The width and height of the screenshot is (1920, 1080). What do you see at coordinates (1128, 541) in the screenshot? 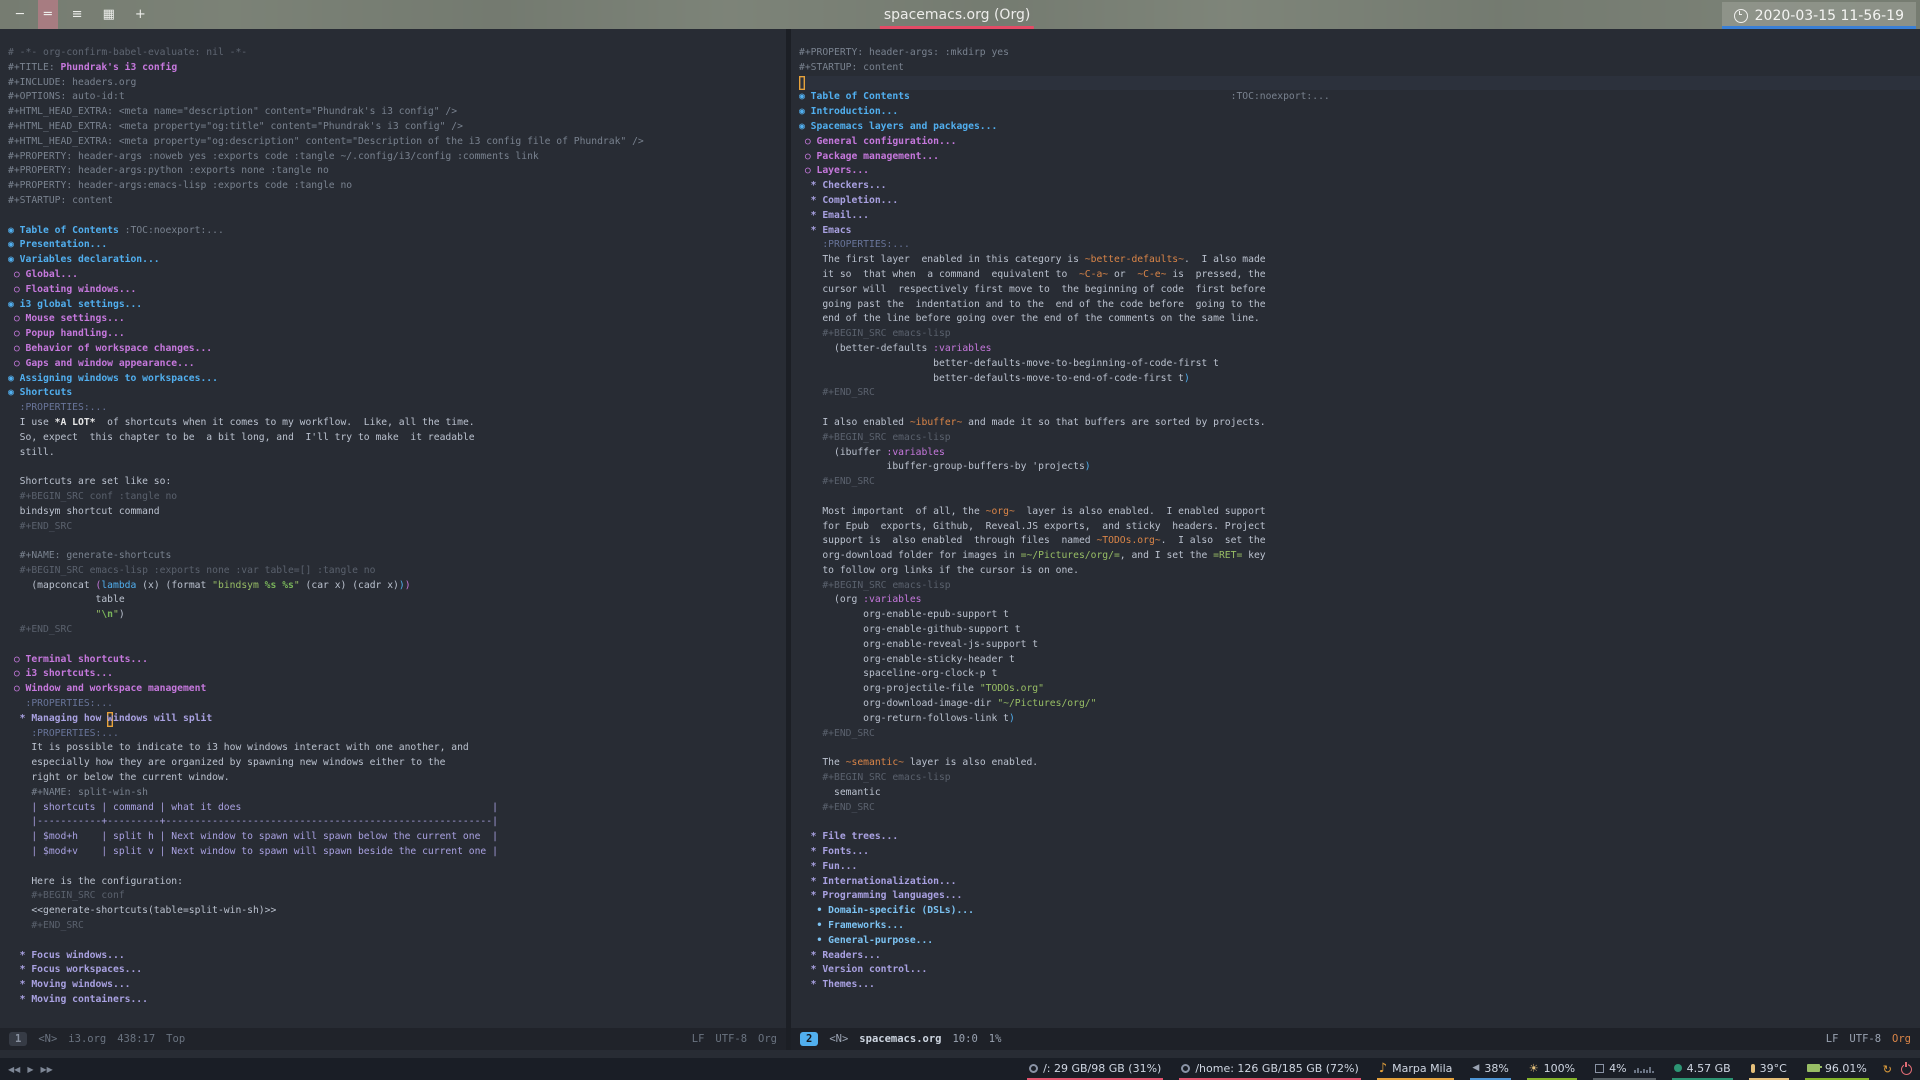
I see `text-segment: ~TODOs.org~` at bounding box center [1128, 541].